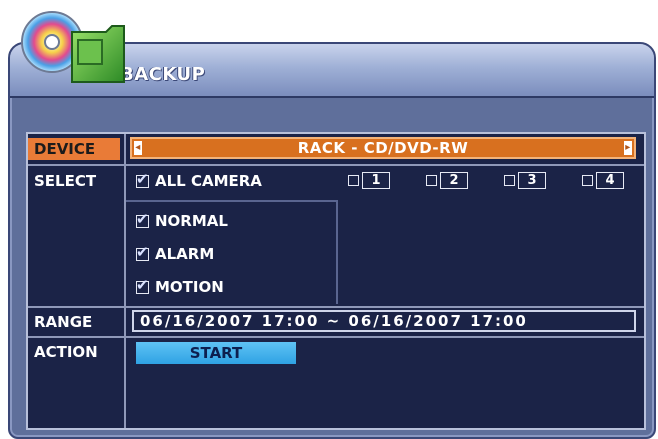 This screenshot has width=658, height=439. What do you see at coordinates (138, 148) in the screenshot?
I see `left-arrow-icon: ◂` at bounding box center [138, 148].